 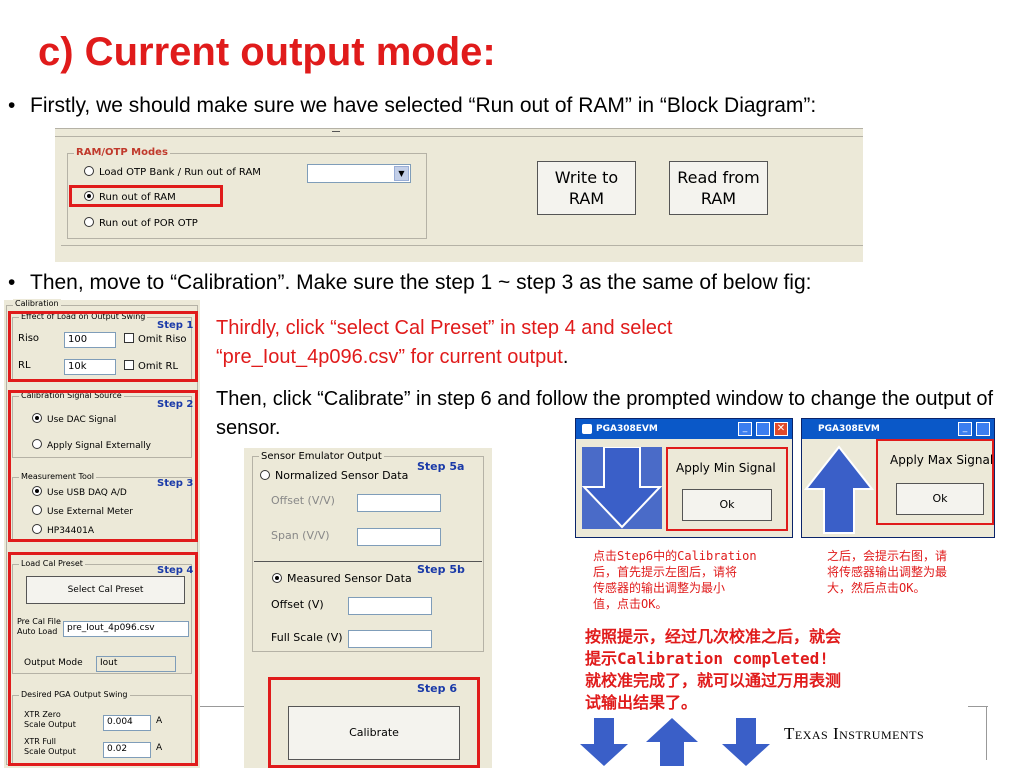 What do you see at coordinates (887, 556) in the screenshot?
I see `chinese-note-right-line: 之后，会提示右图，请` at bounding box center [887, 556].